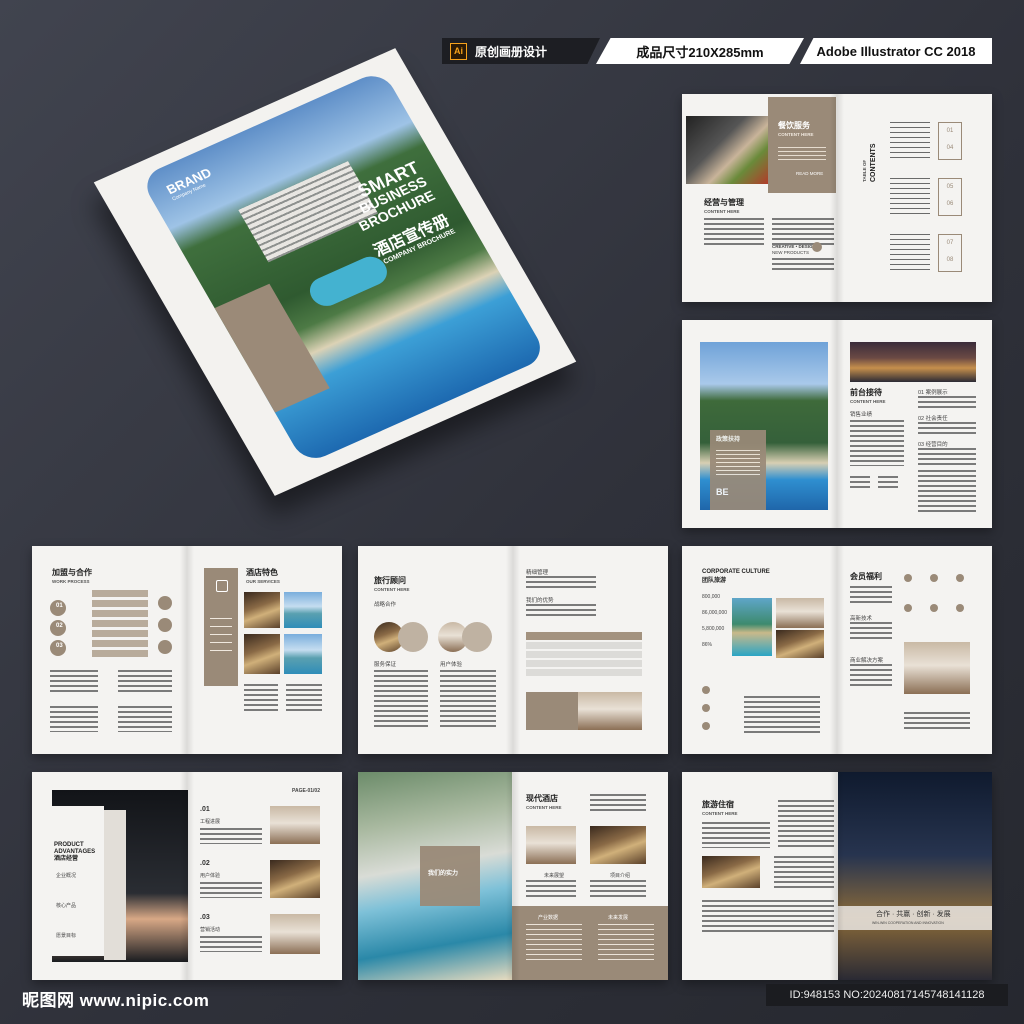  What do you see at coordinates (120, 624) in the screenshot?
I see `process-bars` at bounding box center [120, 624].